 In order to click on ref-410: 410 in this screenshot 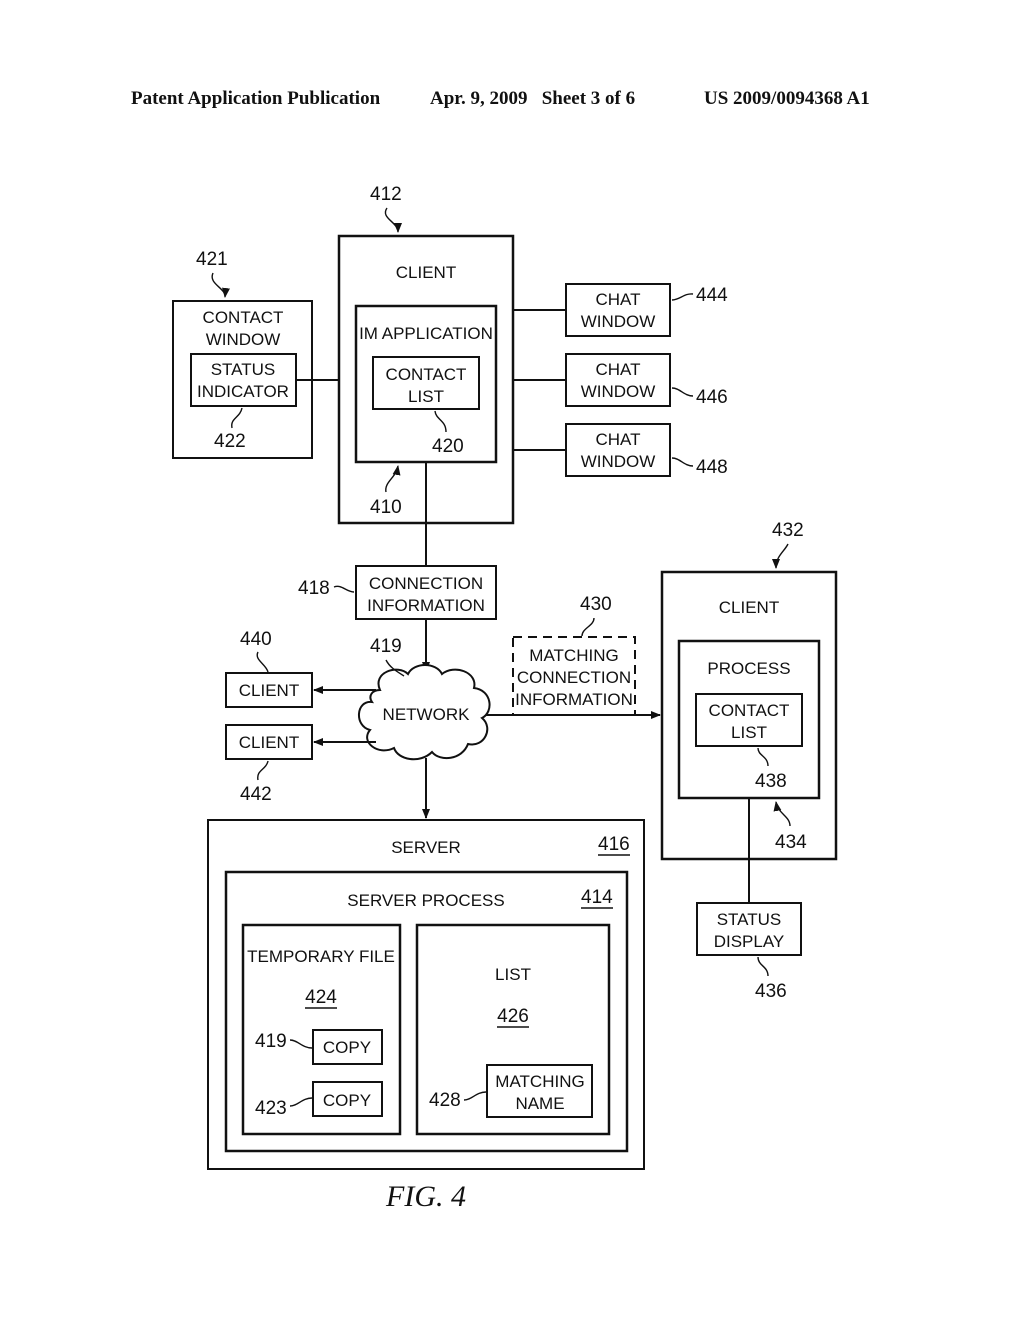, I will do `click(386, 507)`.